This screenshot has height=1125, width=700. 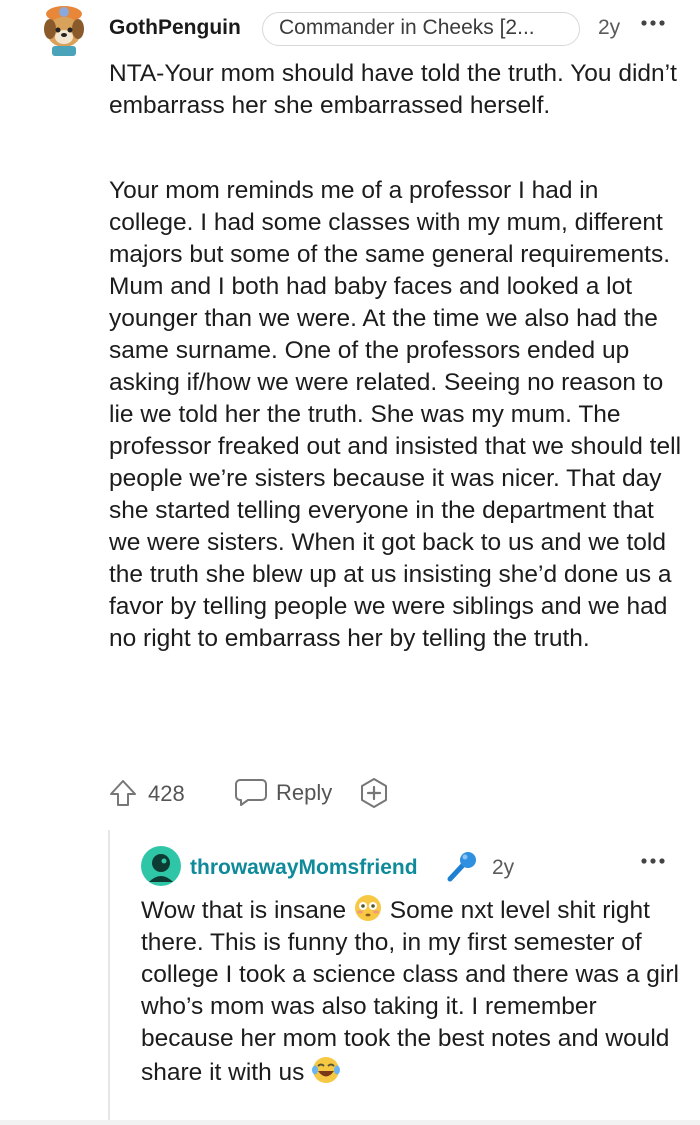 What do you see at coordinates (609, 27) in the screenshot?
I see `comment-timestamp: 2y` at bounding box center [609, 27].